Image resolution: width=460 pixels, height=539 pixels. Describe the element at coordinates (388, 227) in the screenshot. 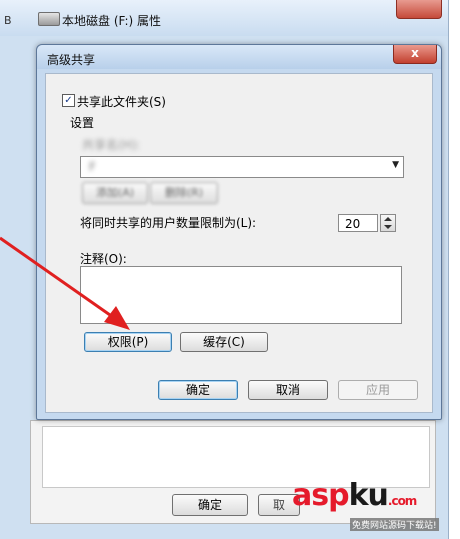

I see `spinner-down-icon` at that location.